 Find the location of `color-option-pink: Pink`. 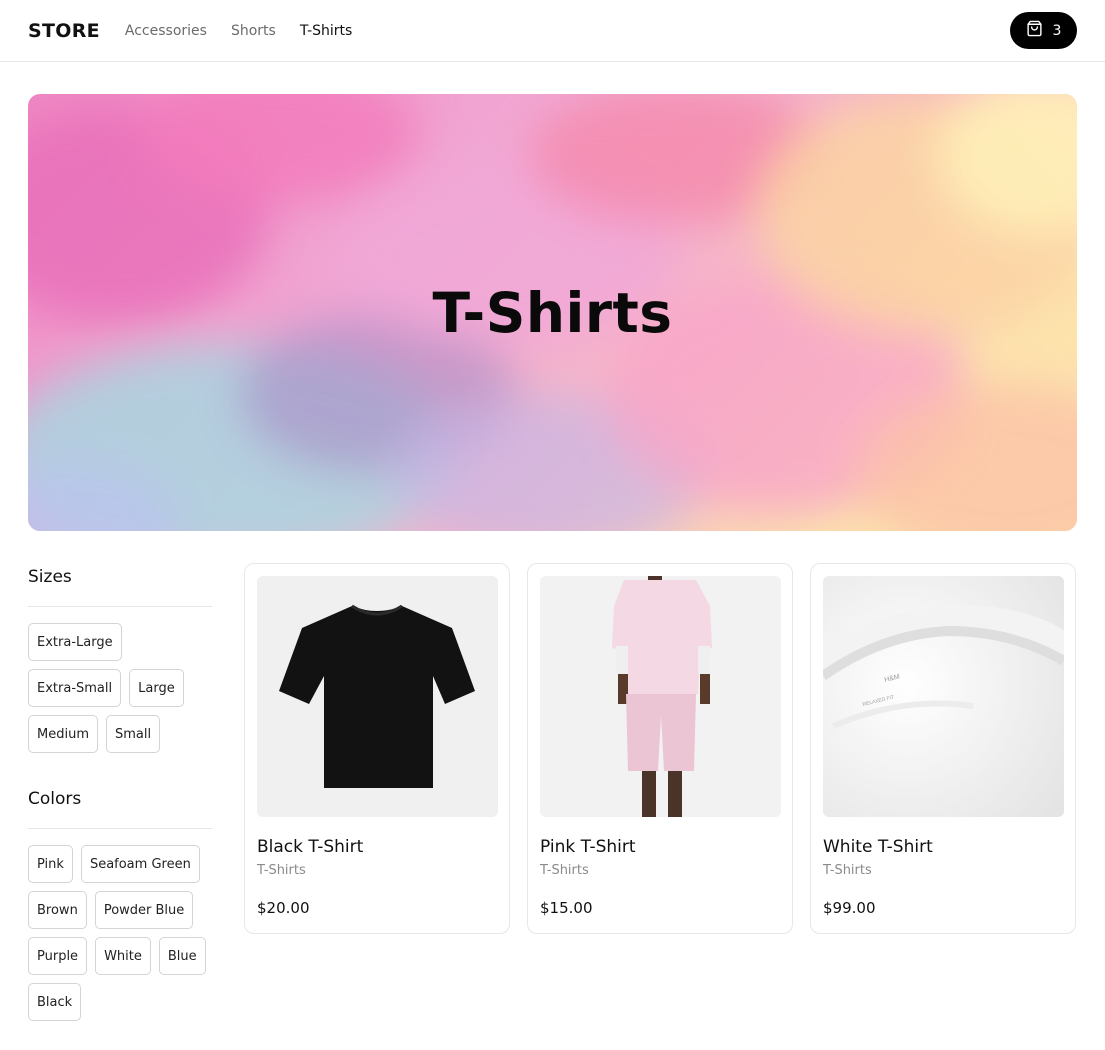

color-option-pink: Pink is located at coordinates (50, 864).